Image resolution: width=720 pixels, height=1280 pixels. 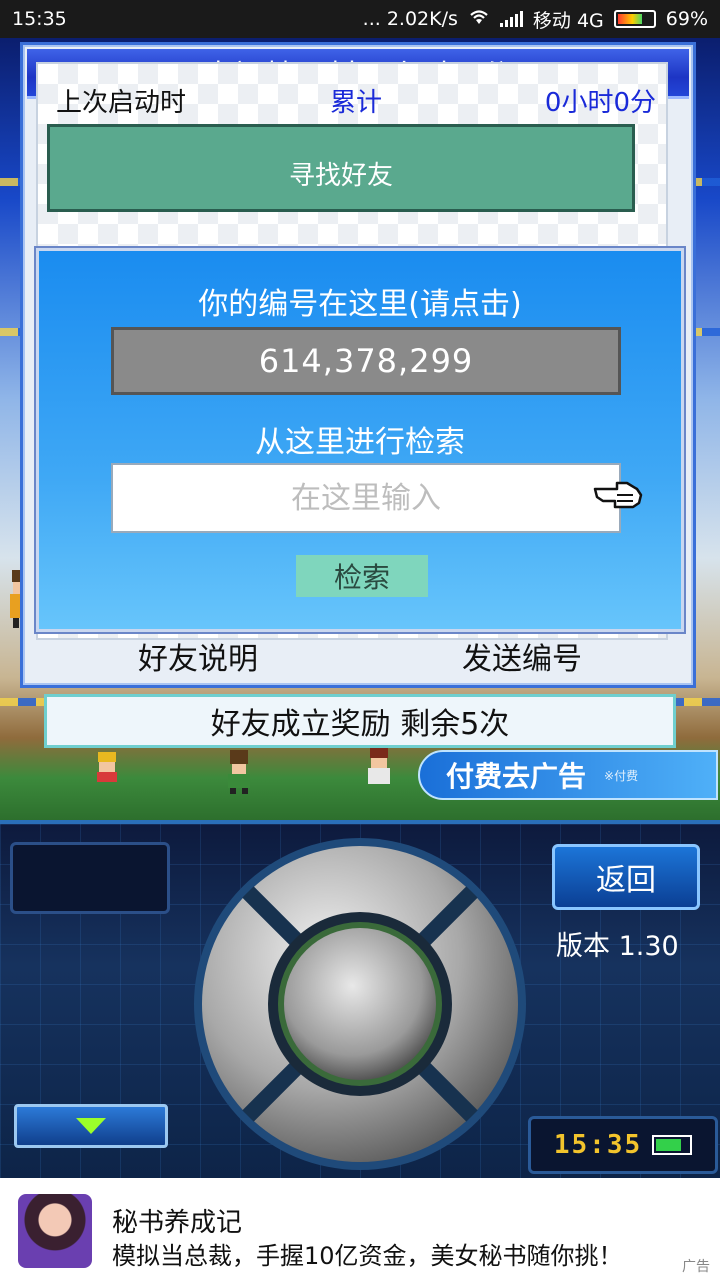 I want to click on carrier-label: 移动 4G, so click(x=568, y=20).